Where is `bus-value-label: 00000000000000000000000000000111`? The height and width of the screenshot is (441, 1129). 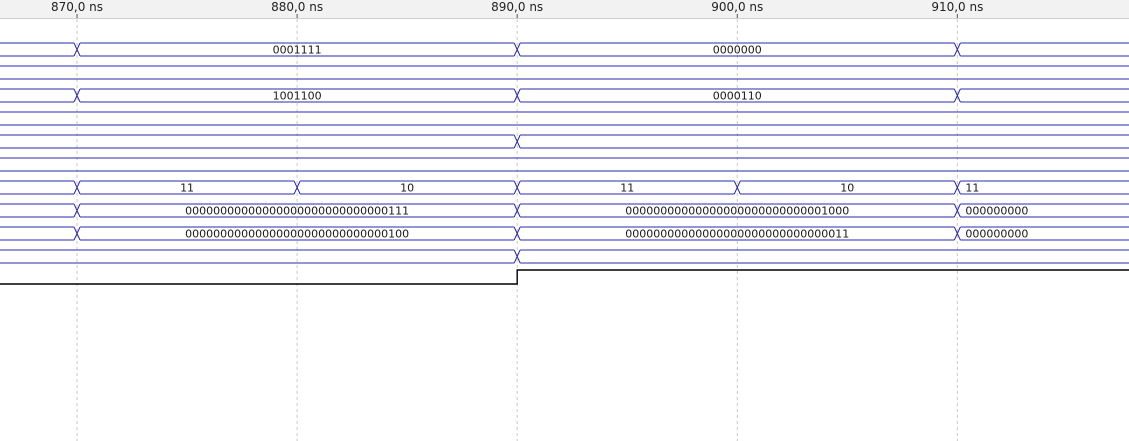 bus-value-label: 00000000000000000000000000000111 is located at coordinates (297, 211).